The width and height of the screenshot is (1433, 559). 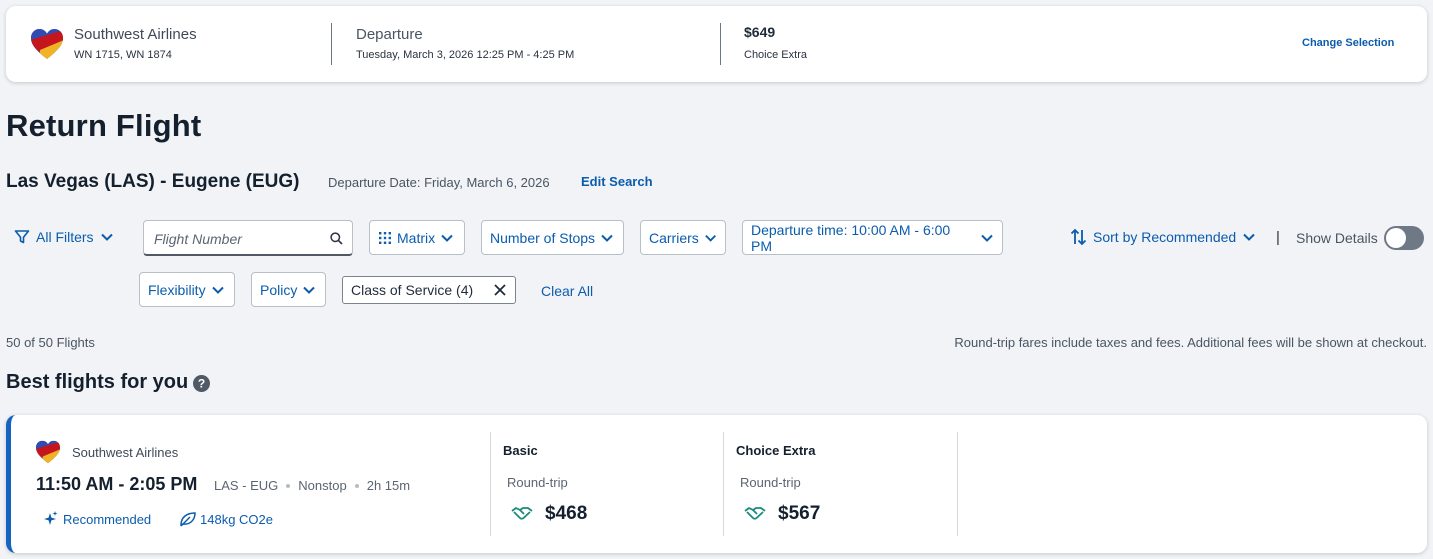 I want to click on fare-option-basic: $468, so click(x=549, y=514).